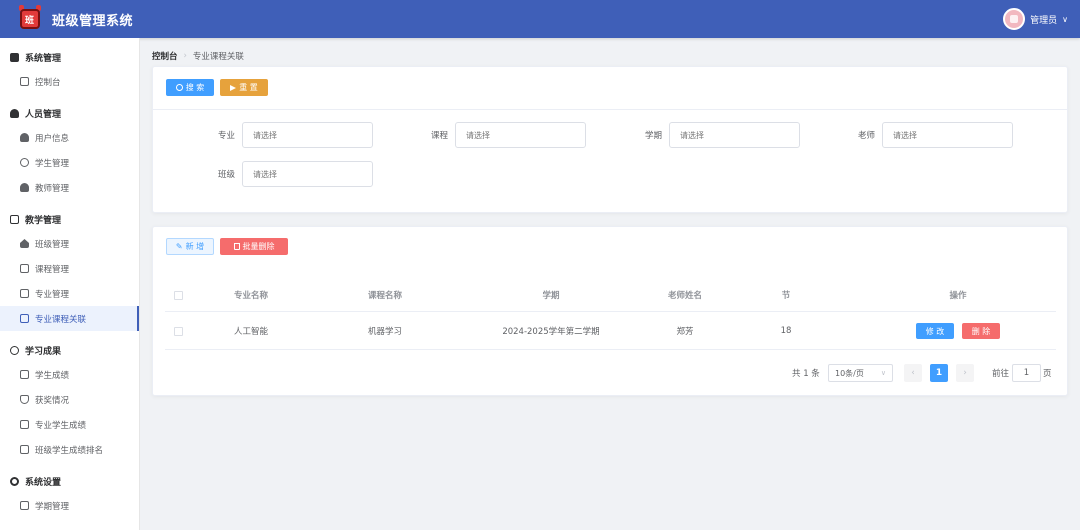  I want to click on cell-teacher: 郑芳, so click(685, 332).